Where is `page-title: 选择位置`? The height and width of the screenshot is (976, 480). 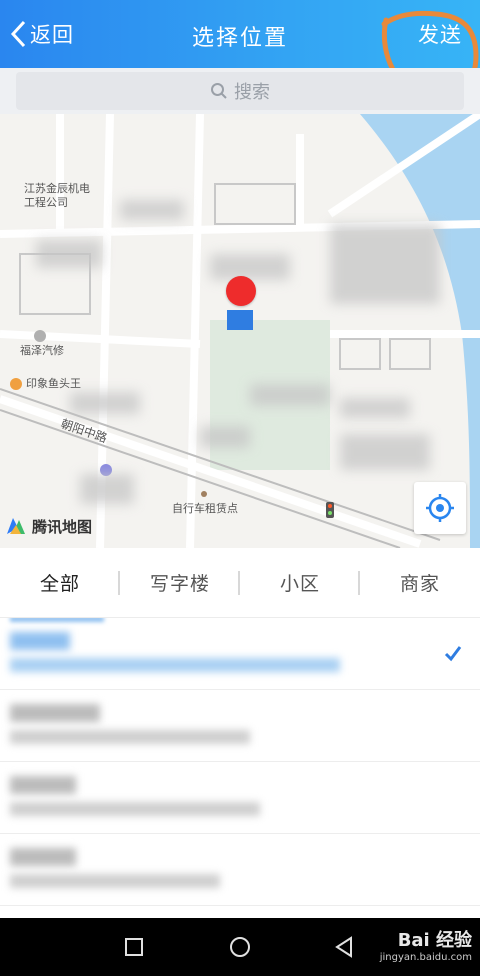 page-title: 选择位置 is located at coordinates (239, 38).